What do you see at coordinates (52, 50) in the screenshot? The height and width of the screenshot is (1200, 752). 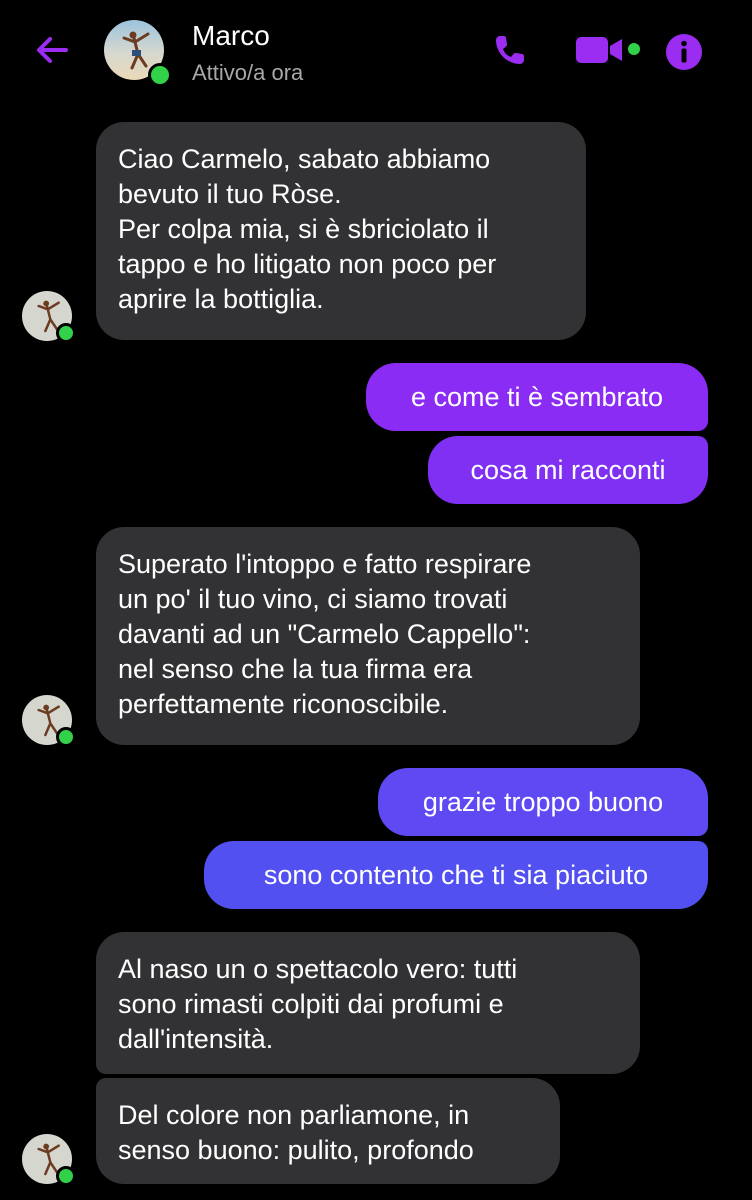 I see `back-arrow-icon` at bounding box center [52, 50].